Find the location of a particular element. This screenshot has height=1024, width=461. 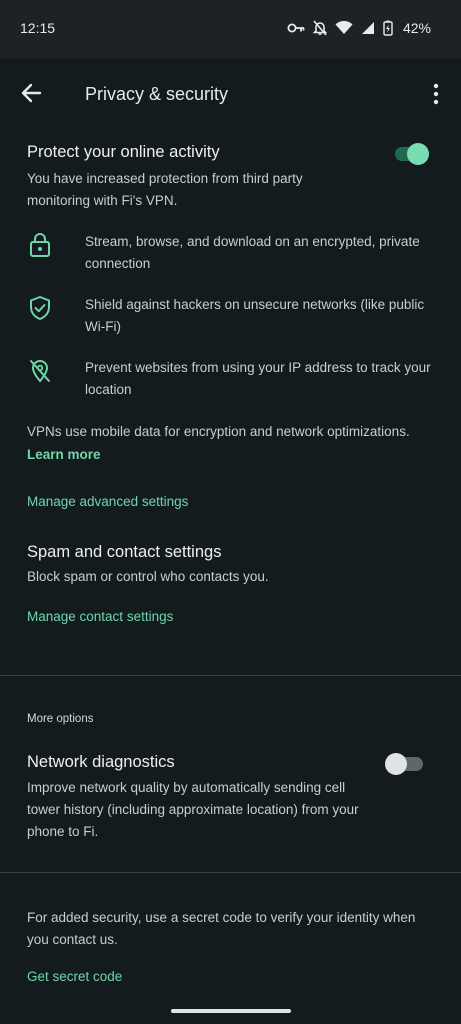

app-bar: Privacy & security is located at coordinates (230, 93).